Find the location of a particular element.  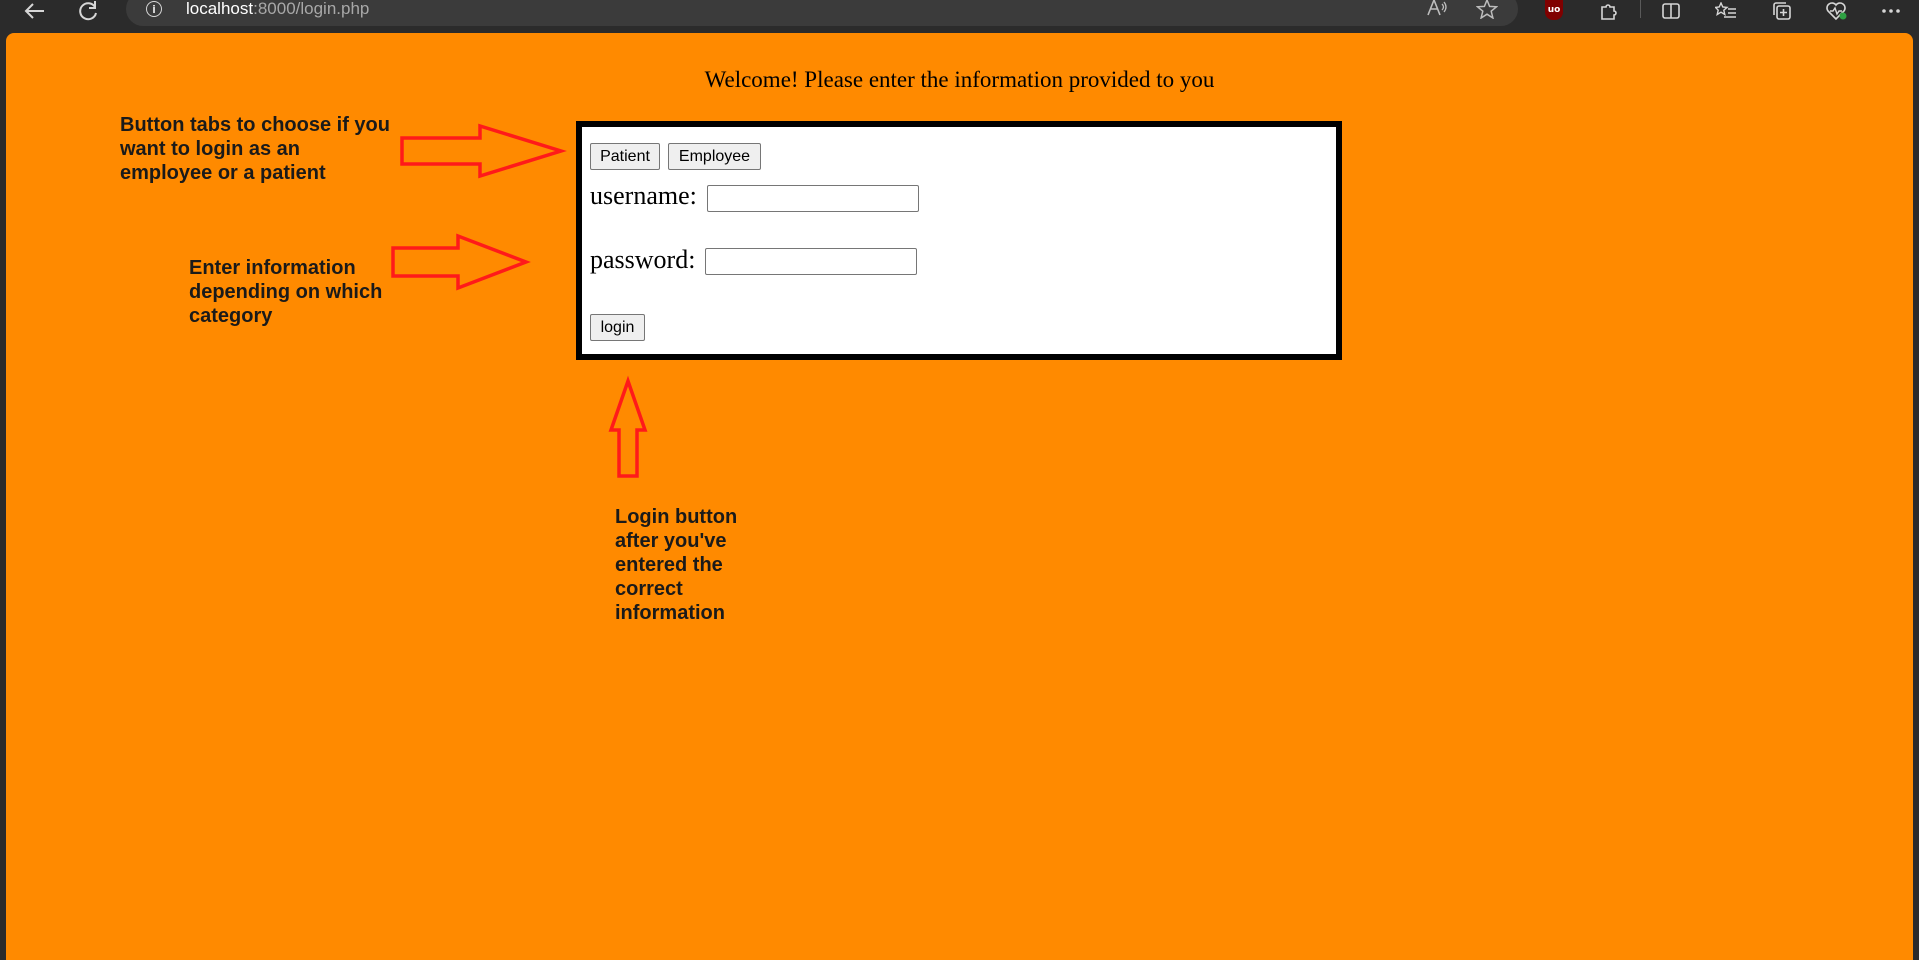

url-host: localhost is located at coordinates (220, 9).